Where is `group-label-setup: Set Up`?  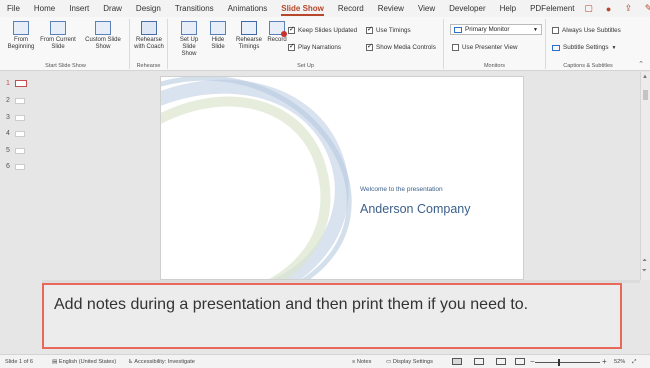
group-label-setup: Set Up is located at coordinates (305, 66).